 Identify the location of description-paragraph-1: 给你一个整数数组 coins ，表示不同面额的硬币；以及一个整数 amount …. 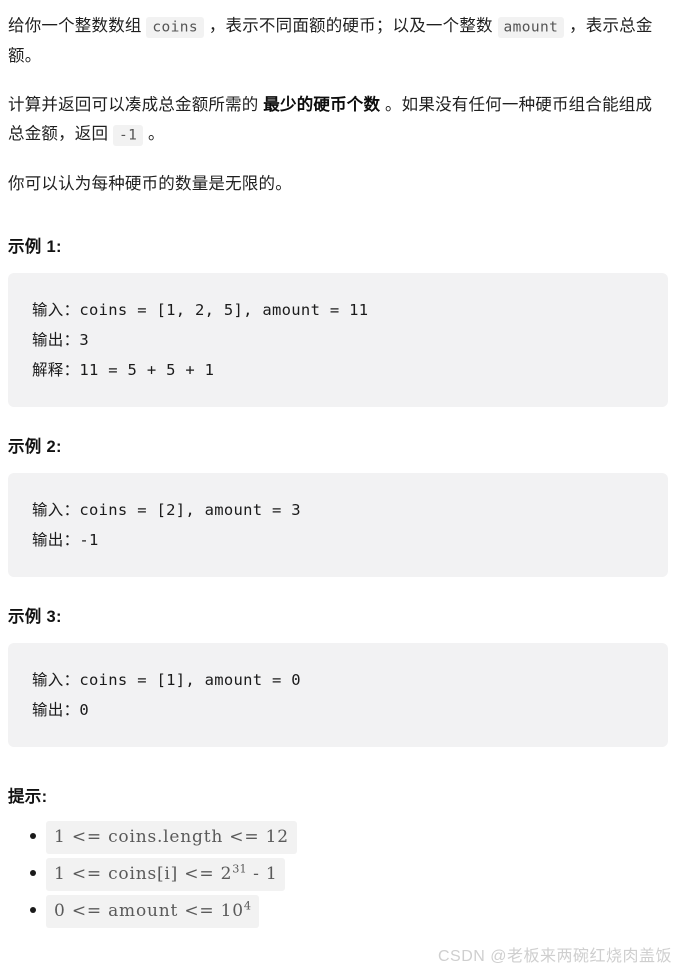
(338, 41).